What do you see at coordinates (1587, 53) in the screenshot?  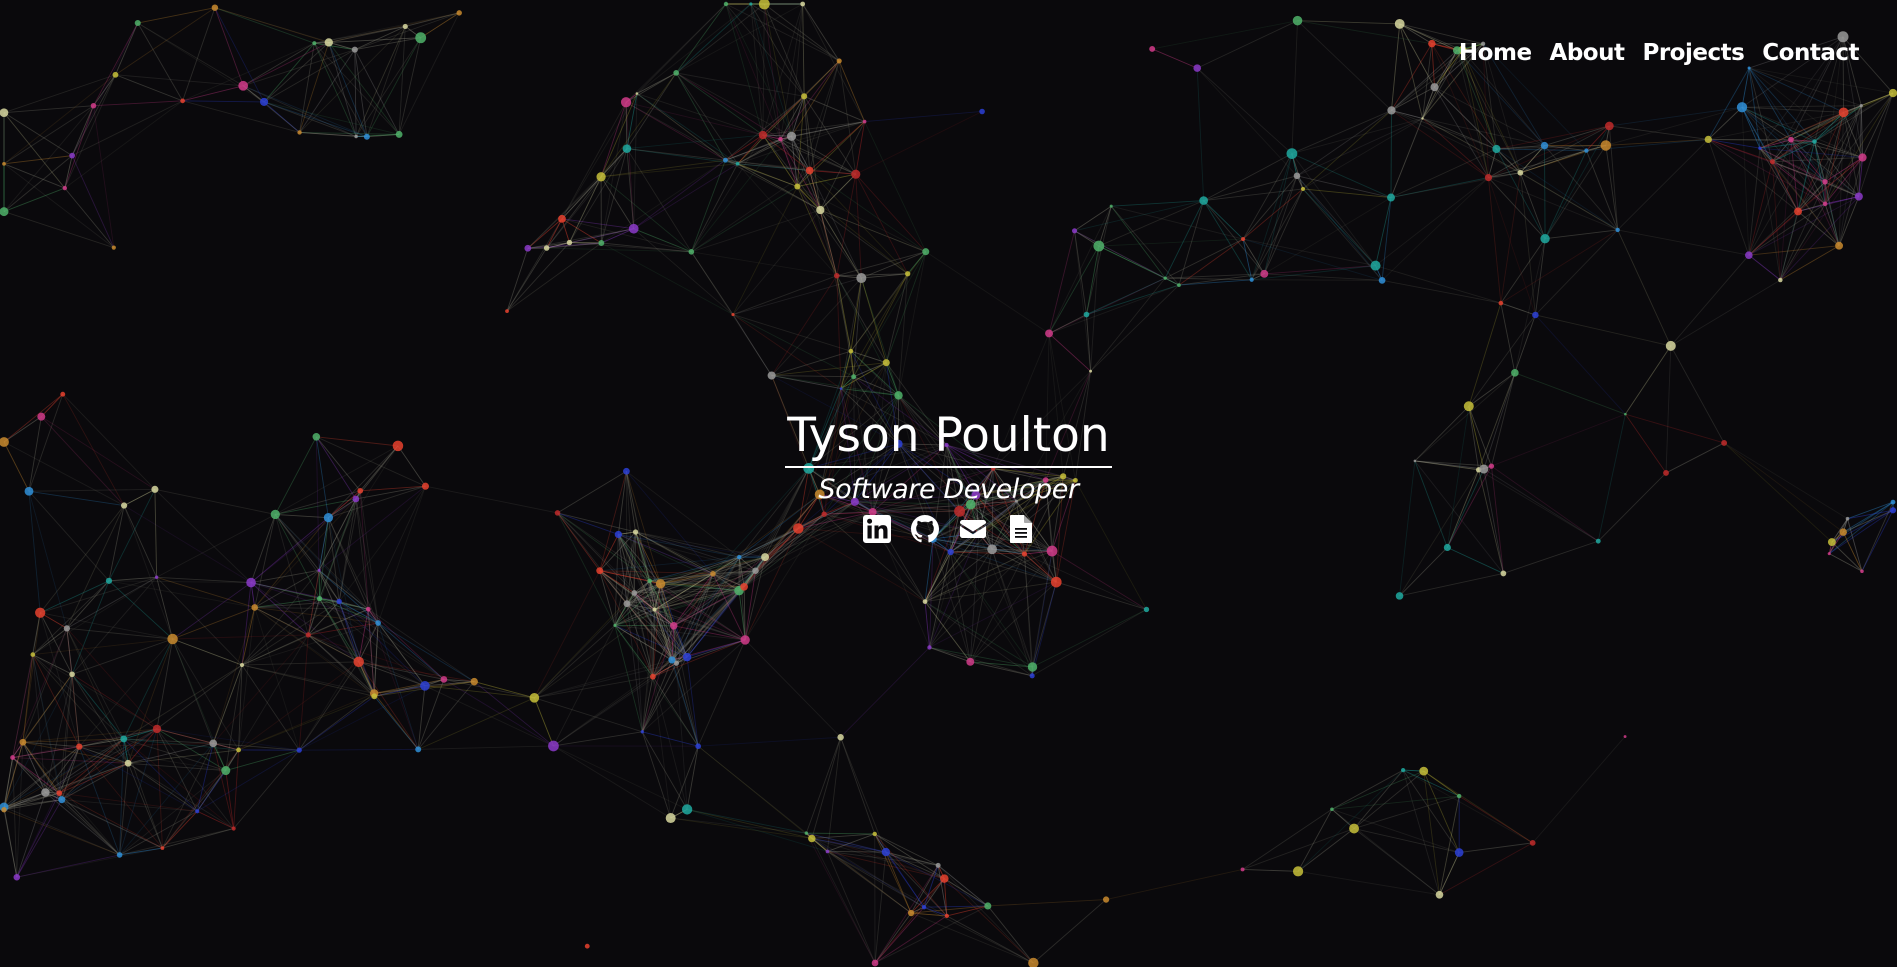 I see `nav-about-link: About` at bounding box center [1587, 53].